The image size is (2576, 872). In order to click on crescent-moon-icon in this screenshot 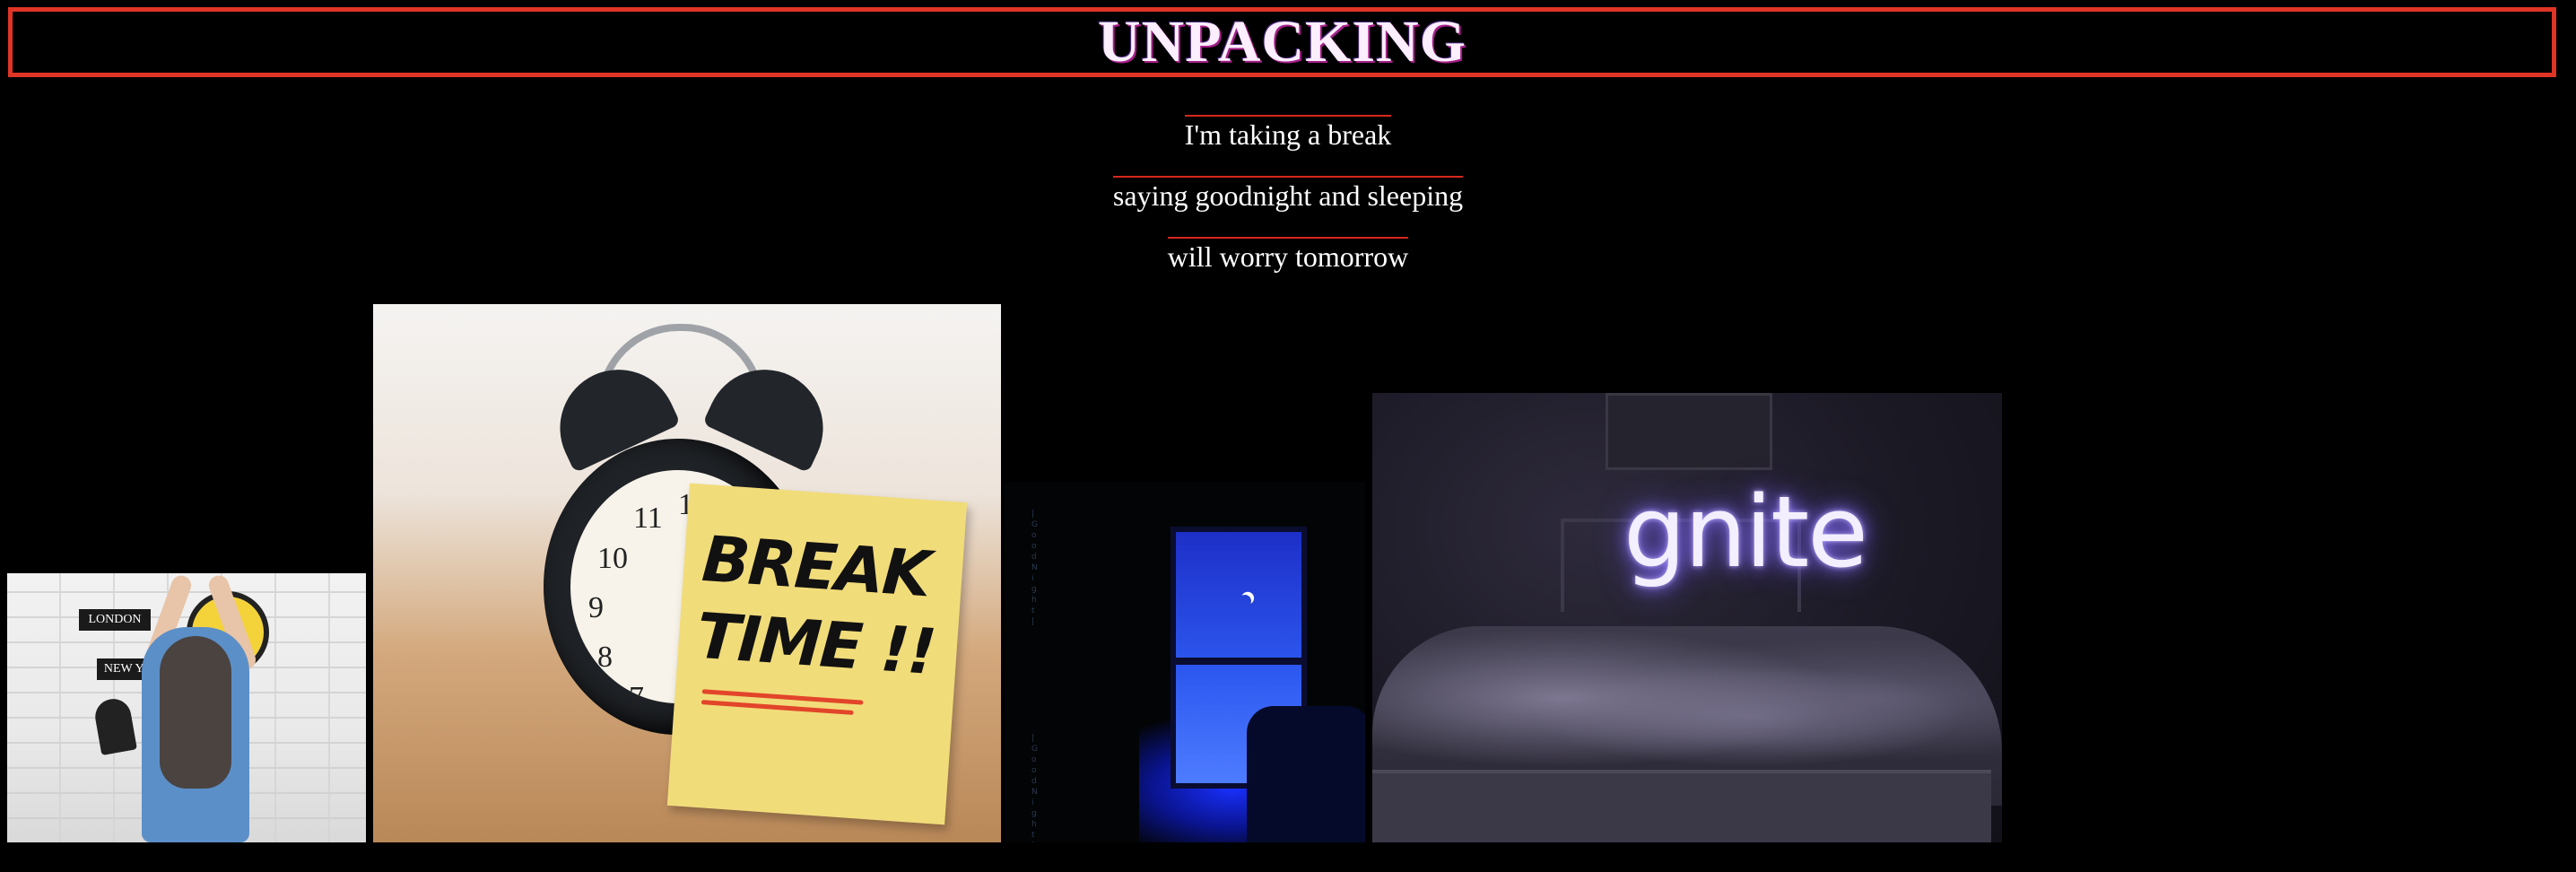, I will do `click(1245, 601)`.